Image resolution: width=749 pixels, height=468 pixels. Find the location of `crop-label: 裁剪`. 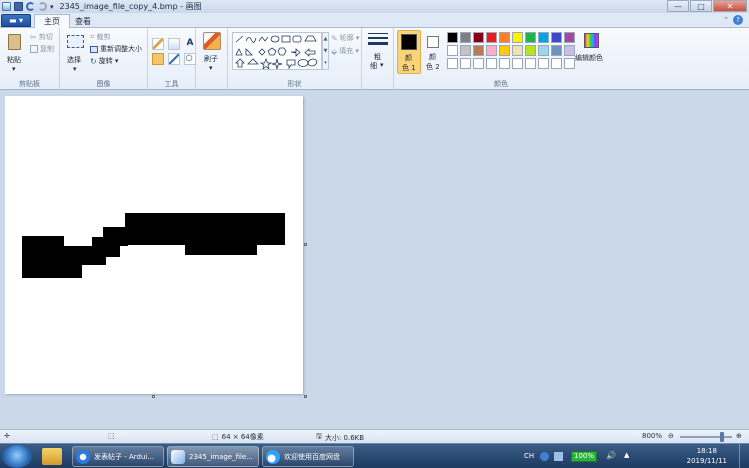

crop-label: 裁剪 is located at coordinates (103, 37).